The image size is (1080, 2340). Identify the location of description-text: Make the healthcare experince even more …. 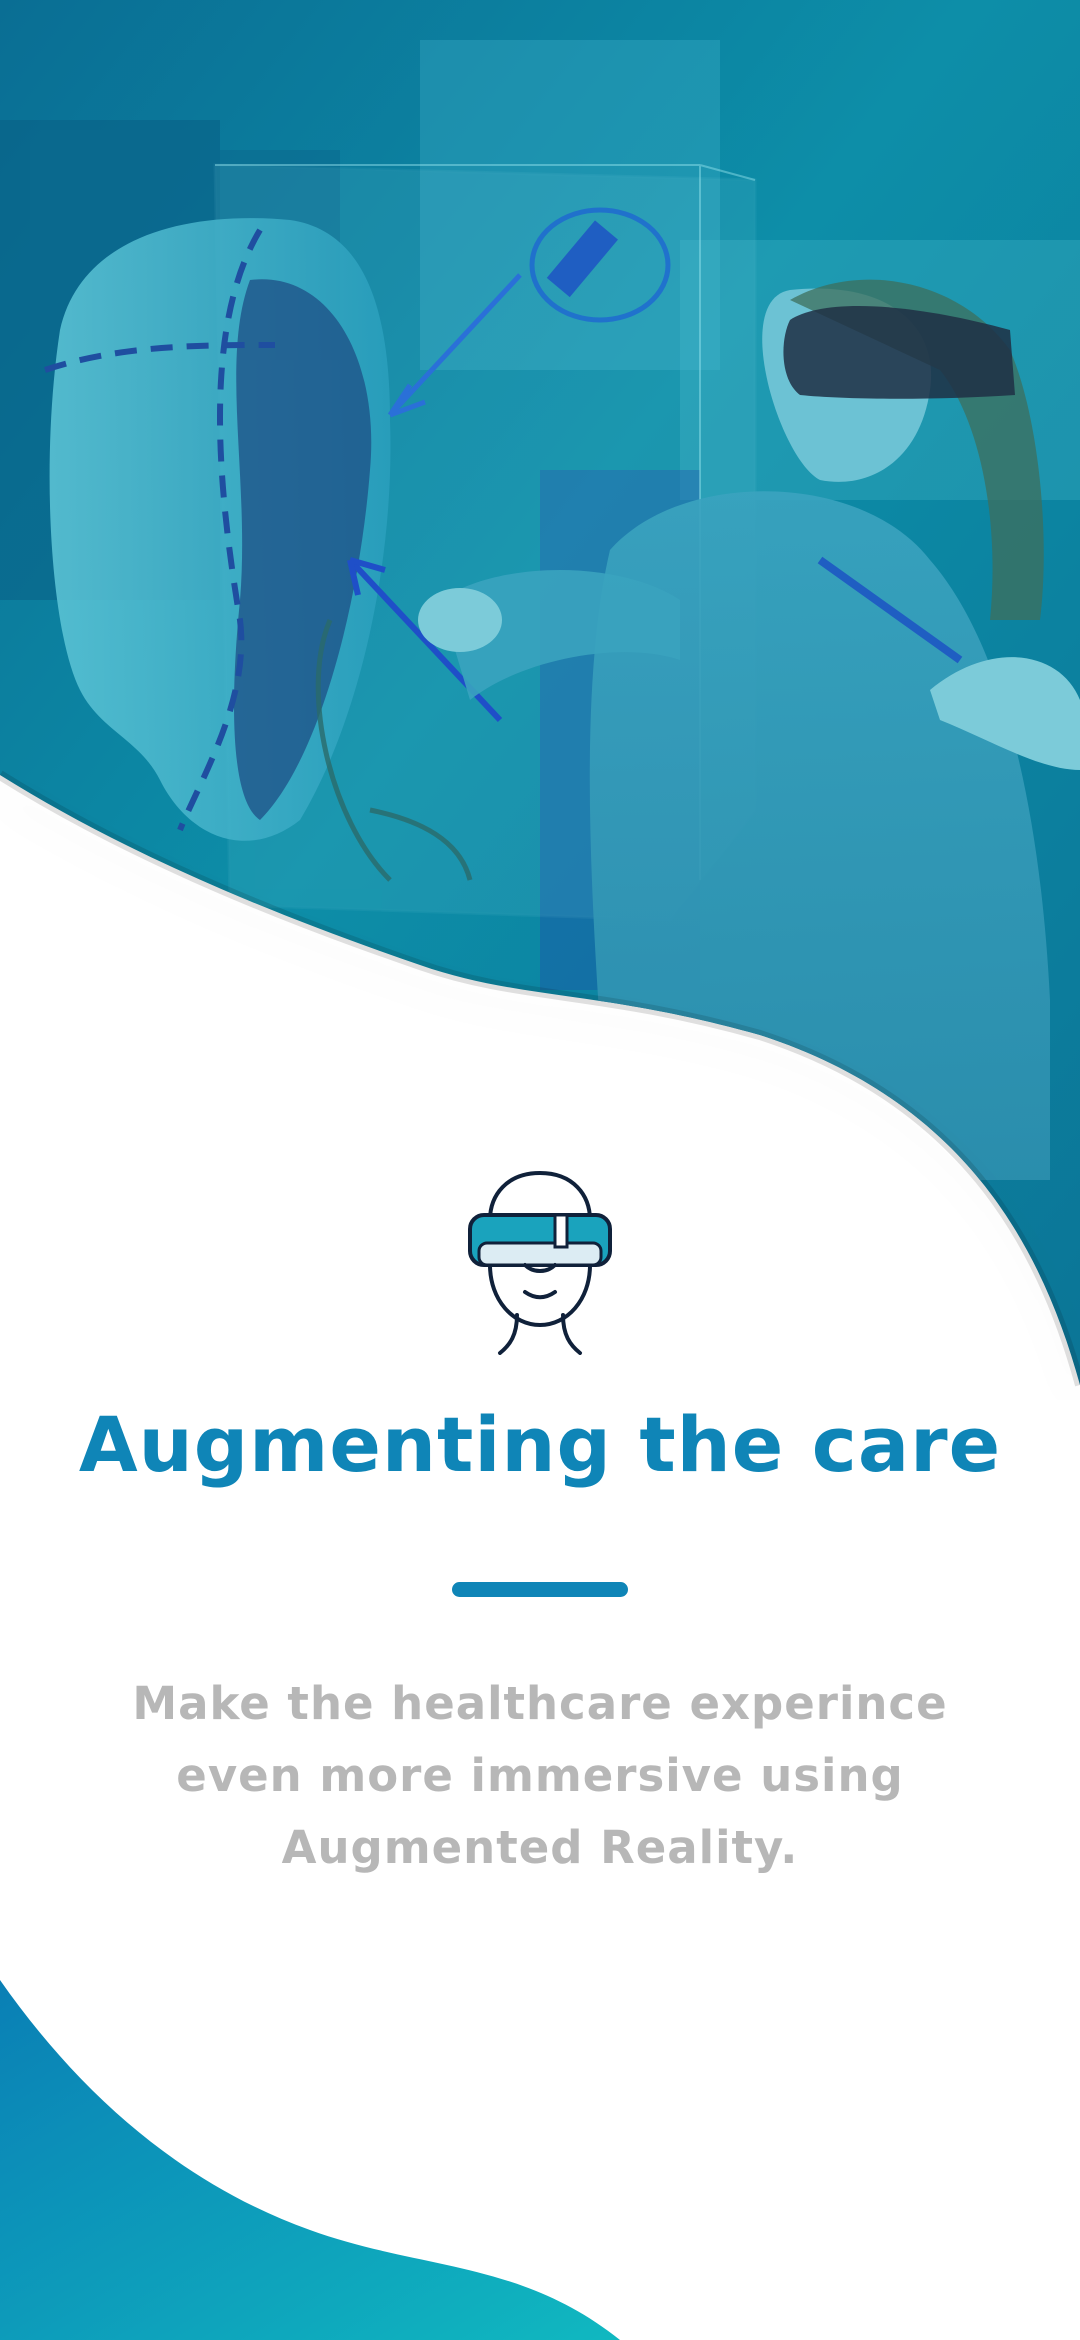
(540, 1775).